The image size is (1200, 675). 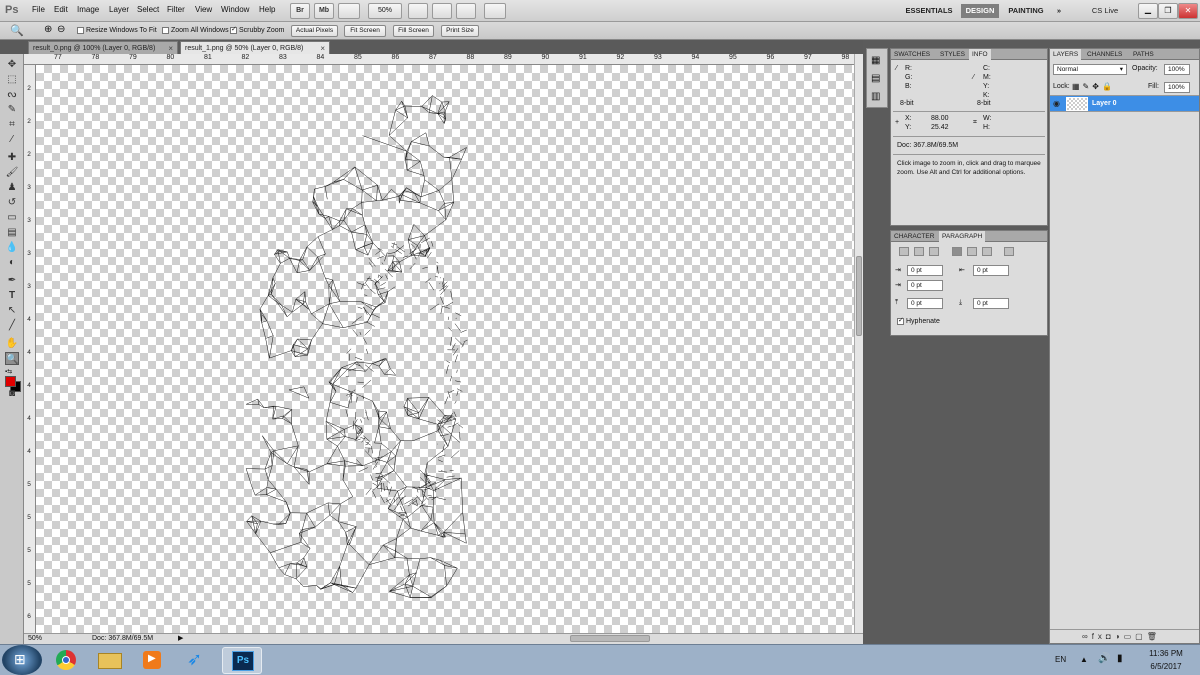 I want to click on zoom-in-icon: ⊕, so click(x=48, y=29).